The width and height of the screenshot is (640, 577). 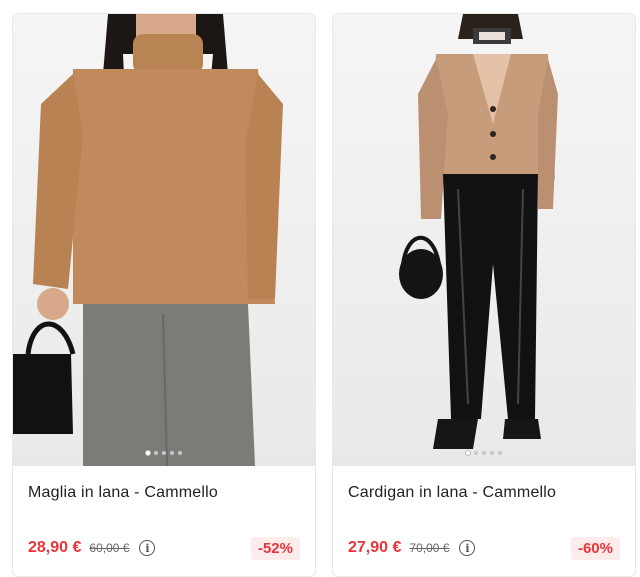 What do you see at coordinates (123, 493) in the screenshot?
I see `product-name: Maglia in lana - Cammello` at bounding box center [123, 493].